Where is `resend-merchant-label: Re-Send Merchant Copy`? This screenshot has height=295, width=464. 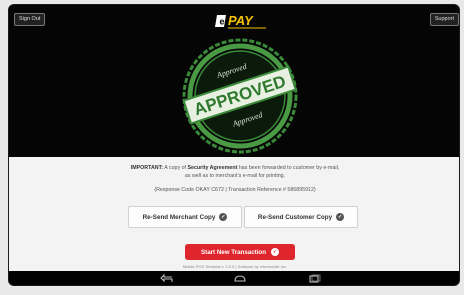
resend-merchant-label: Re-Send Merchant Copy is located at coordinates (179, 217).